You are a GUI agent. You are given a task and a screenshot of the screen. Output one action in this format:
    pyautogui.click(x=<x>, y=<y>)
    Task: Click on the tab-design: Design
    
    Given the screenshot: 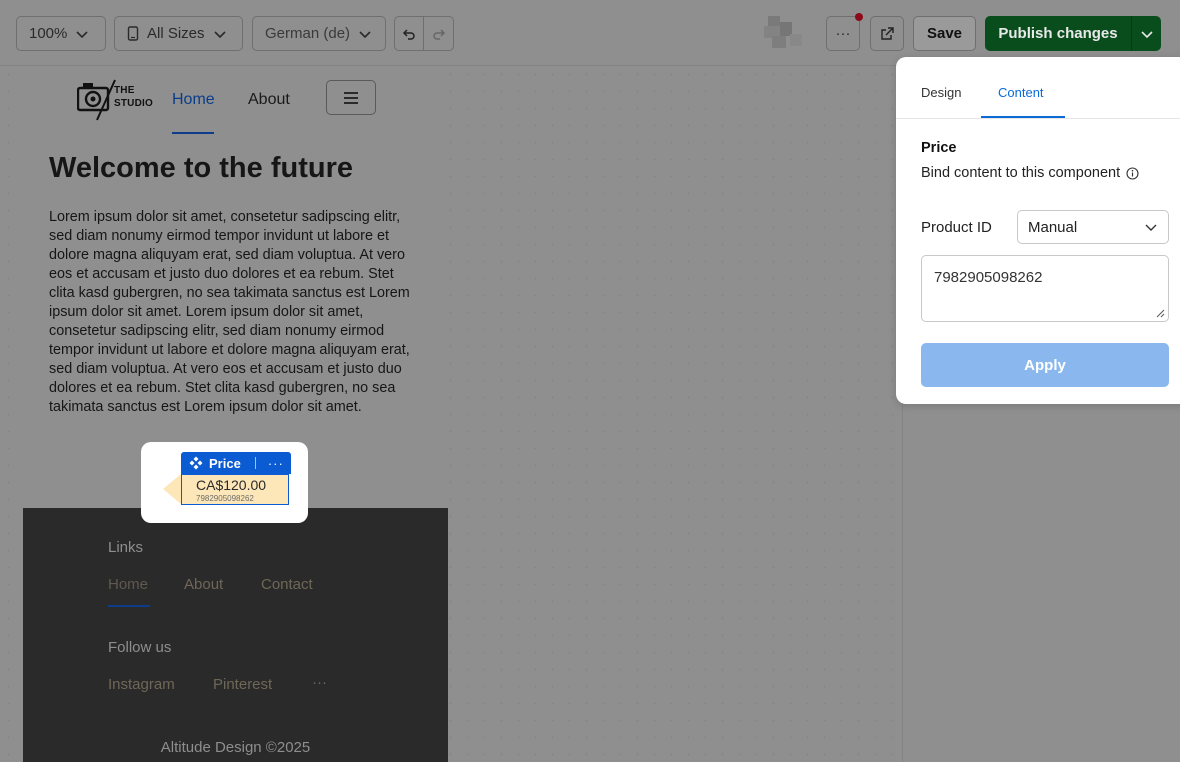 What is the action you would take?
    pyautogui.click(x=941, y=92)
    